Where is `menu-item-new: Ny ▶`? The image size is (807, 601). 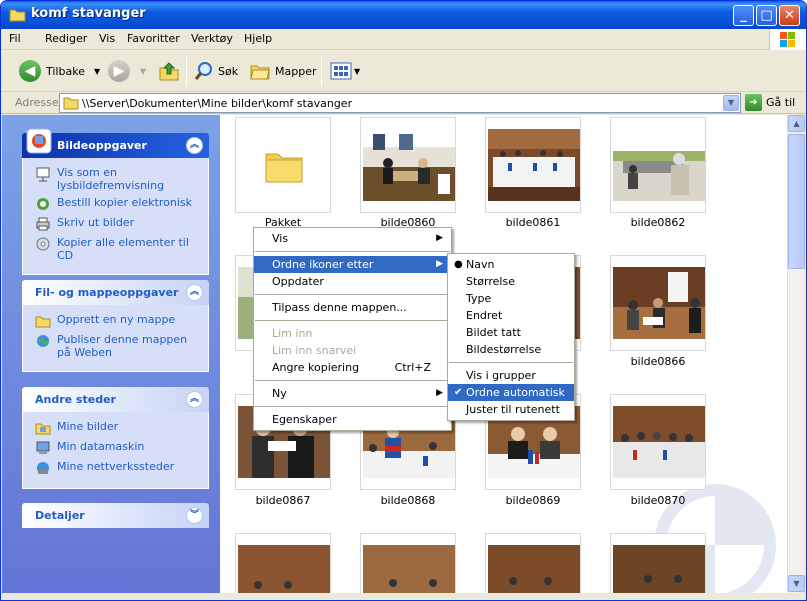 menu-item-new: Ny ▶ is located at coordinates (352, 393).